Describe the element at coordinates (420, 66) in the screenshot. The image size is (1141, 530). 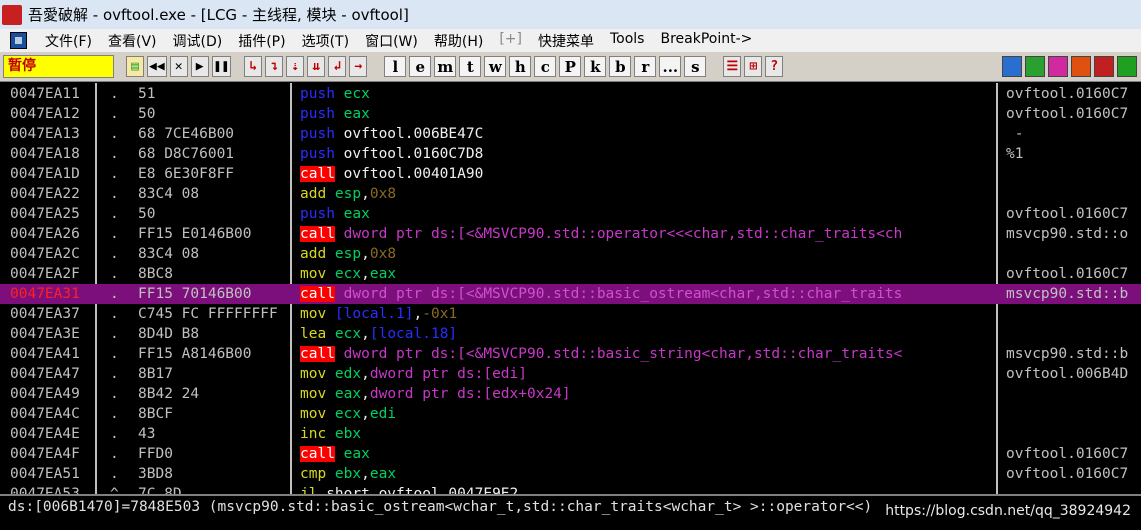
I see `window-button-e: e` at that location.